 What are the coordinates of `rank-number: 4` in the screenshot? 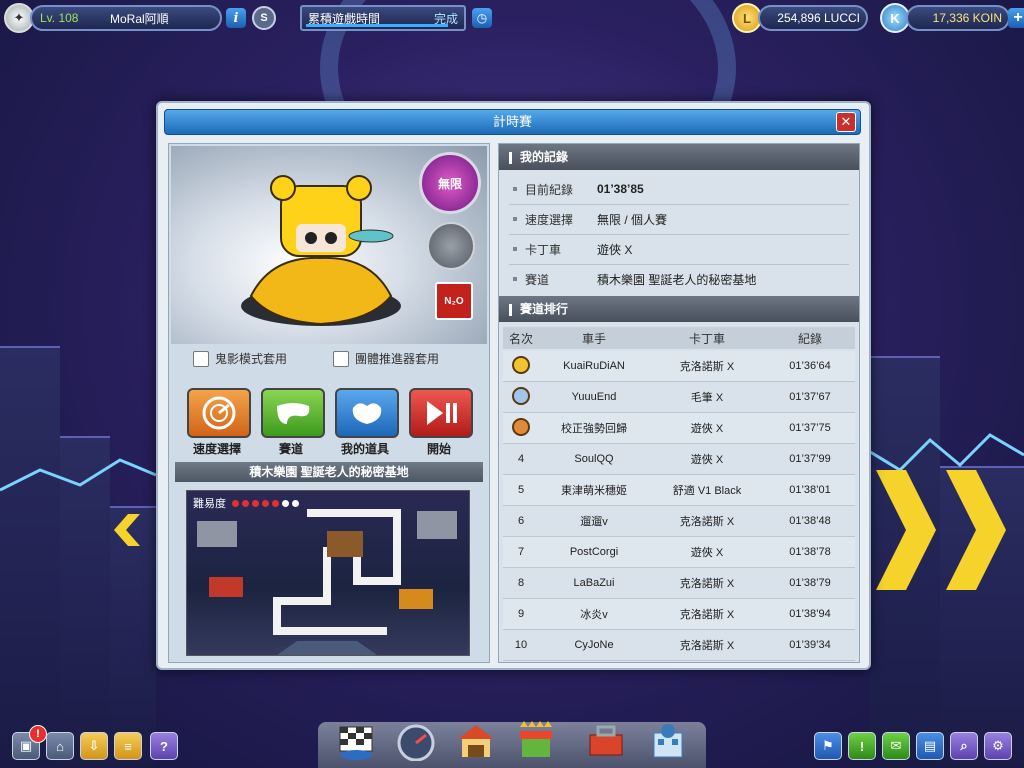 It's located at (521, 459).